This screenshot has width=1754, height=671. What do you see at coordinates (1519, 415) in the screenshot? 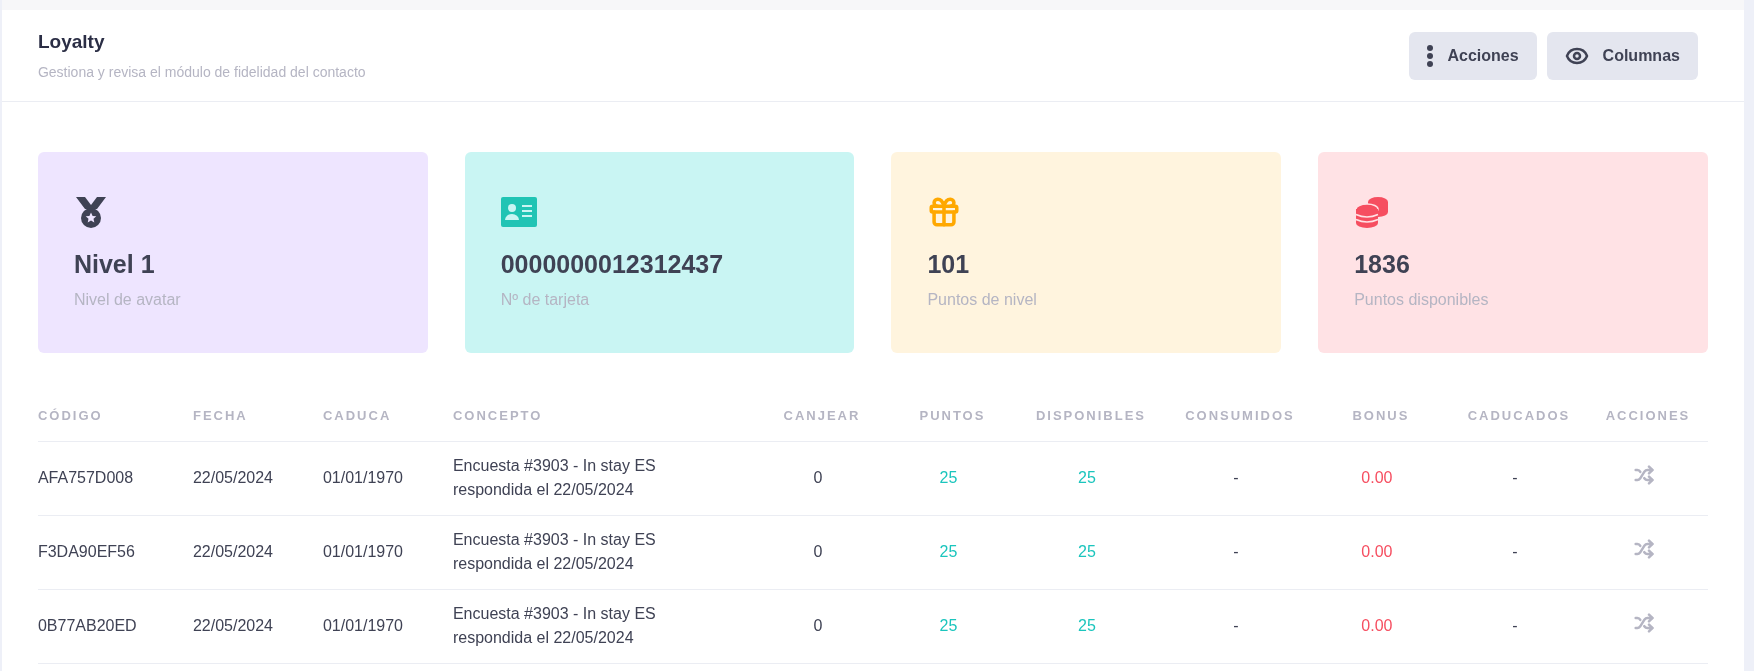
I see `column-header: CADUCADOS` at bounding box center [1519, 415].